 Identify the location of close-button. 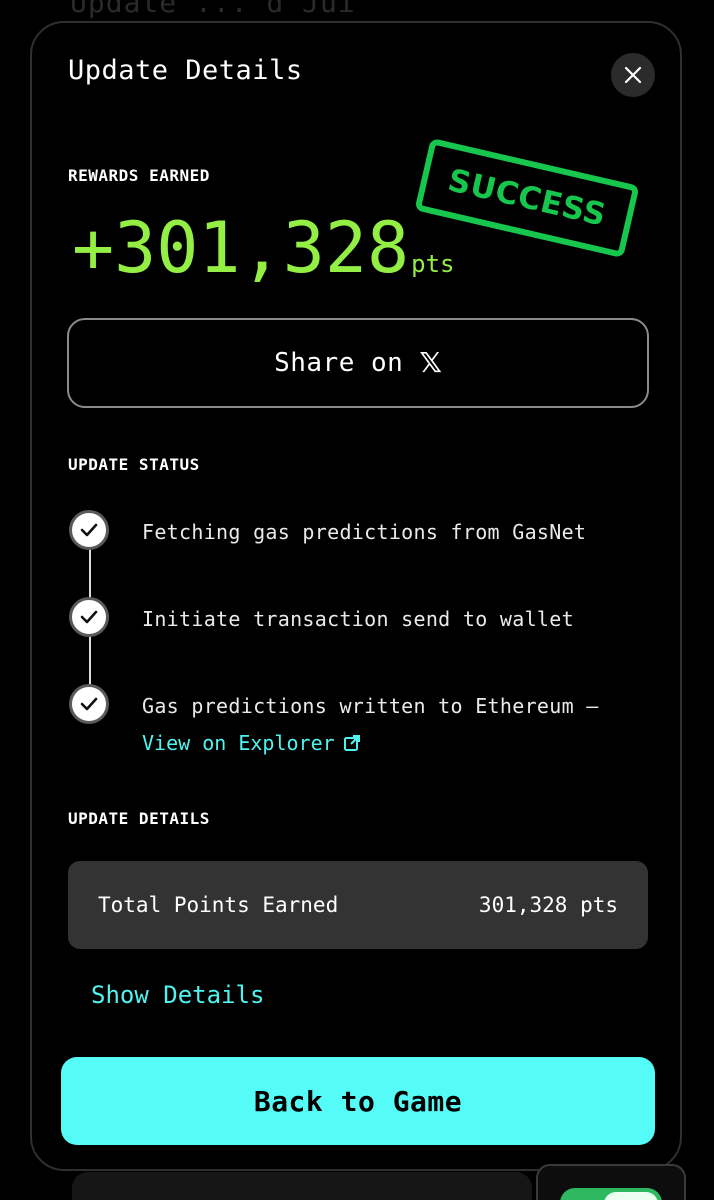
(633, 75).